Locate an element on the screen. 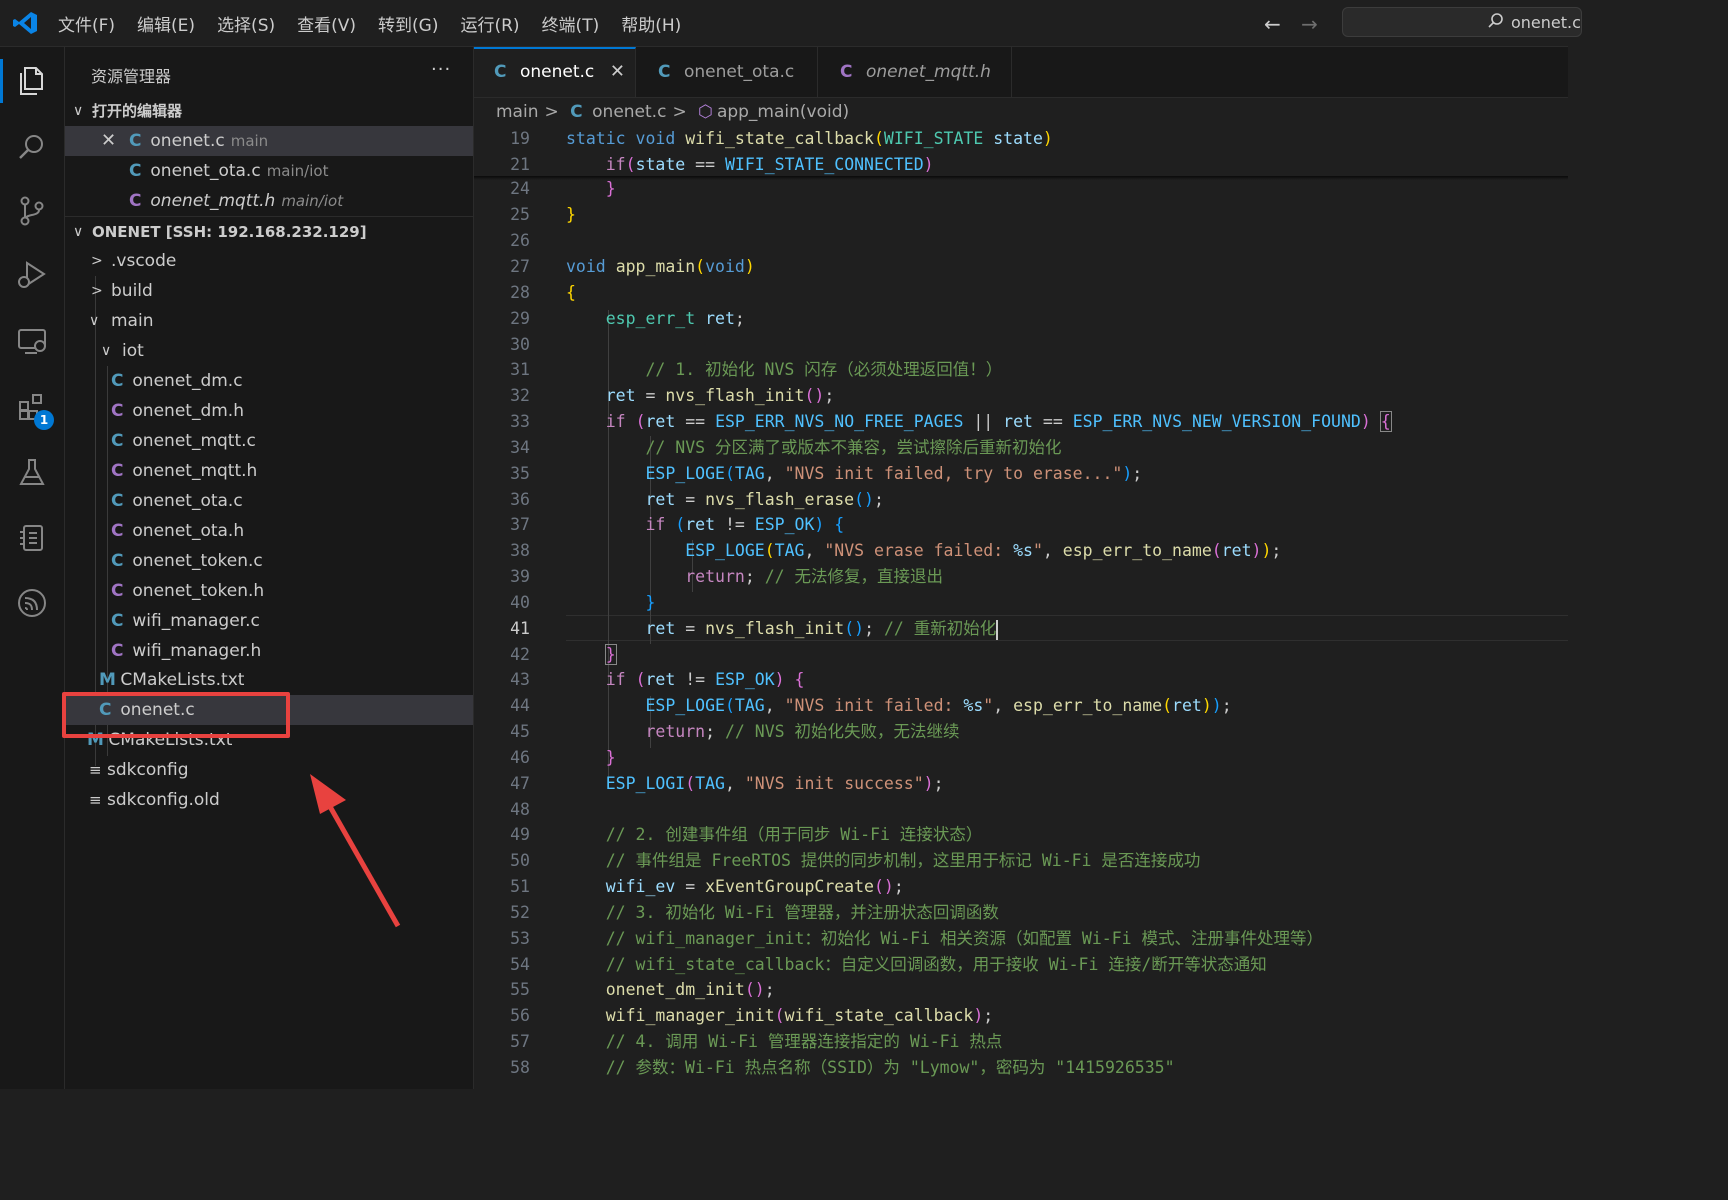 The width and height of the screenshot is (1728, 1200). tab-onenet-ota-c: Conenet_ota.c is located at coordinates (727, 72).